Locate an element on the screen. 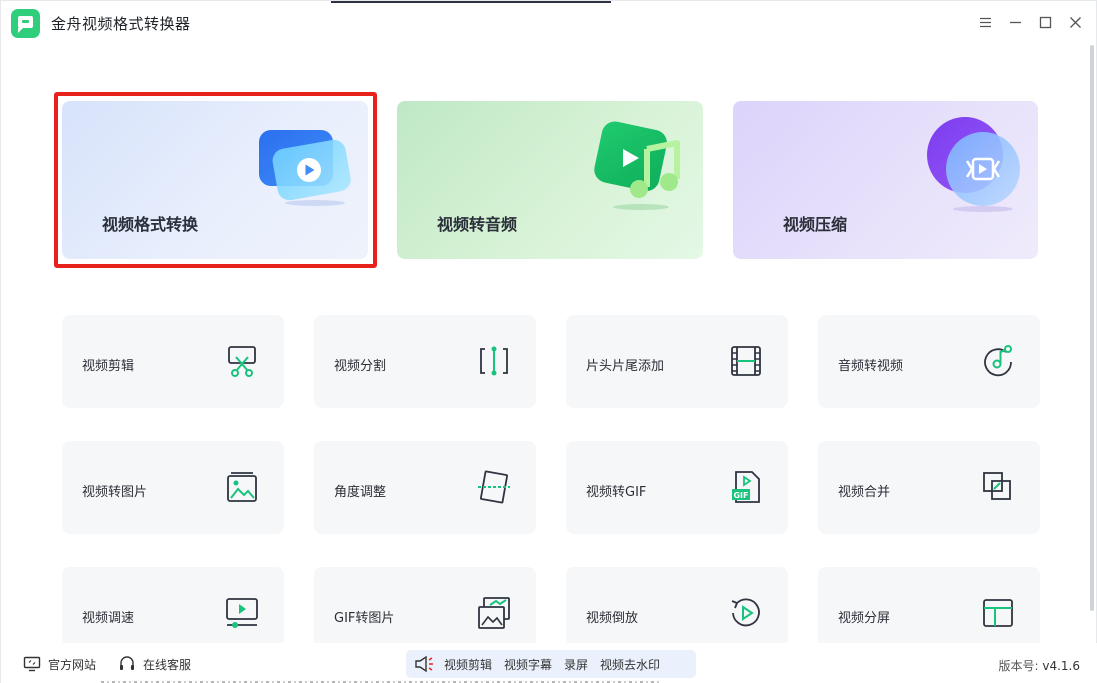  video-compress-icon is located at coordinates (973, 165).